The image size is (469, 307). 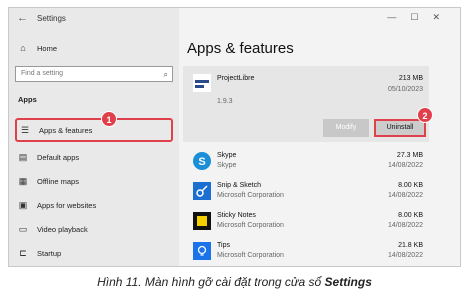 What do you see at coordinates (27, 99) in the screenshot?
I see `section-label: Apps` at bounding box center [27, 99].